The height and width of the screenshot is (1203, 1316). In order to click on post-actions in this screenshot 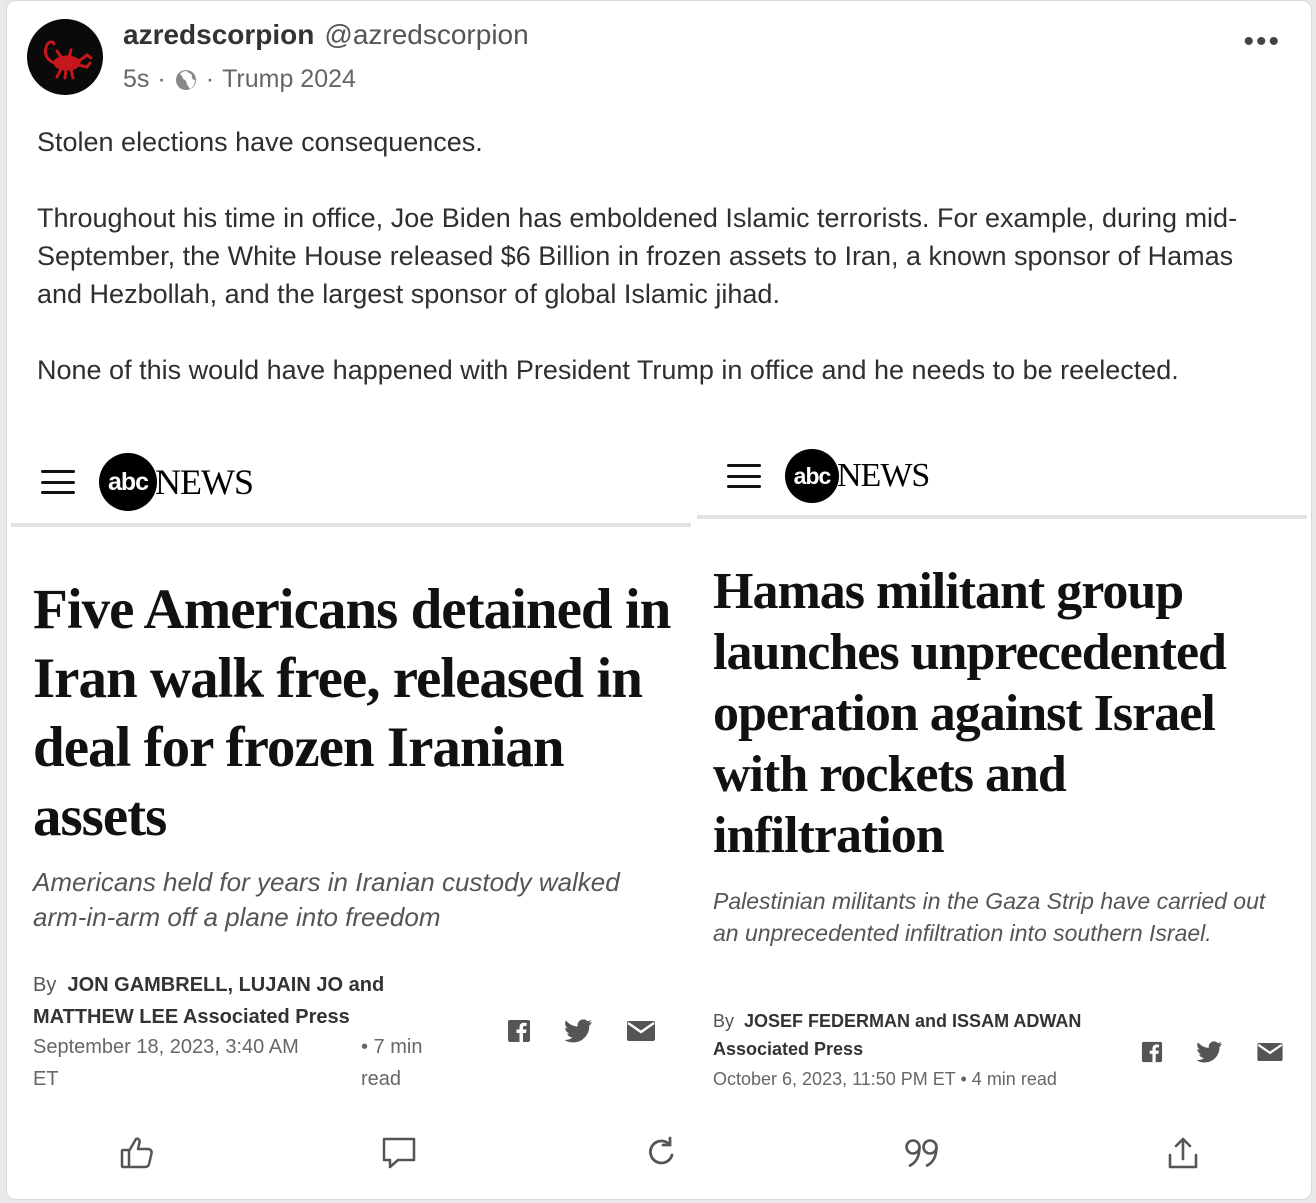, I will do `click(659, 1160)`.